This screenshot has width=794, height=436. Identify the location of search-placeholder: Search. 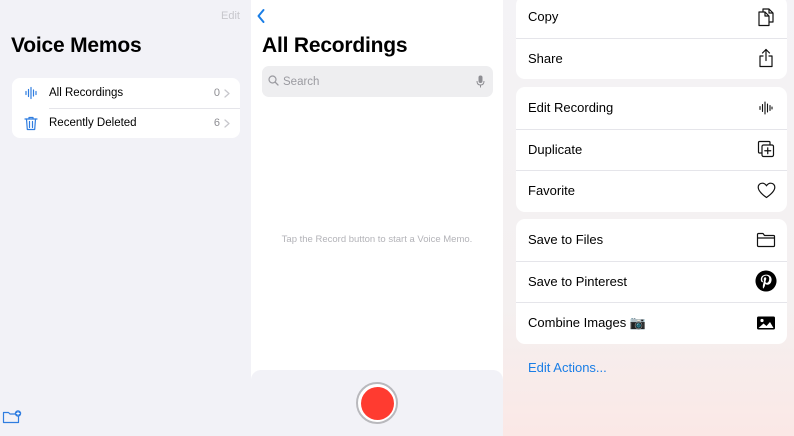
(301, 81).